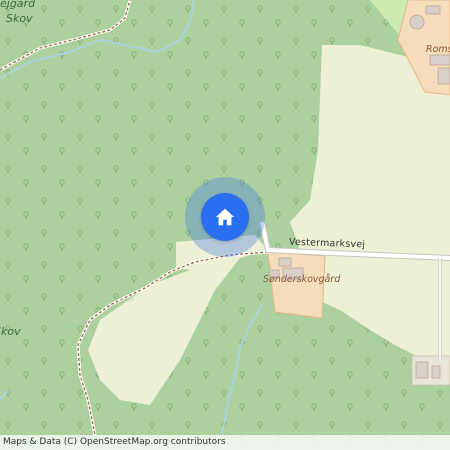 This screenshot has height=450, width=450. I want to click on farmyard-sonderskovgard, so click(296, 285).